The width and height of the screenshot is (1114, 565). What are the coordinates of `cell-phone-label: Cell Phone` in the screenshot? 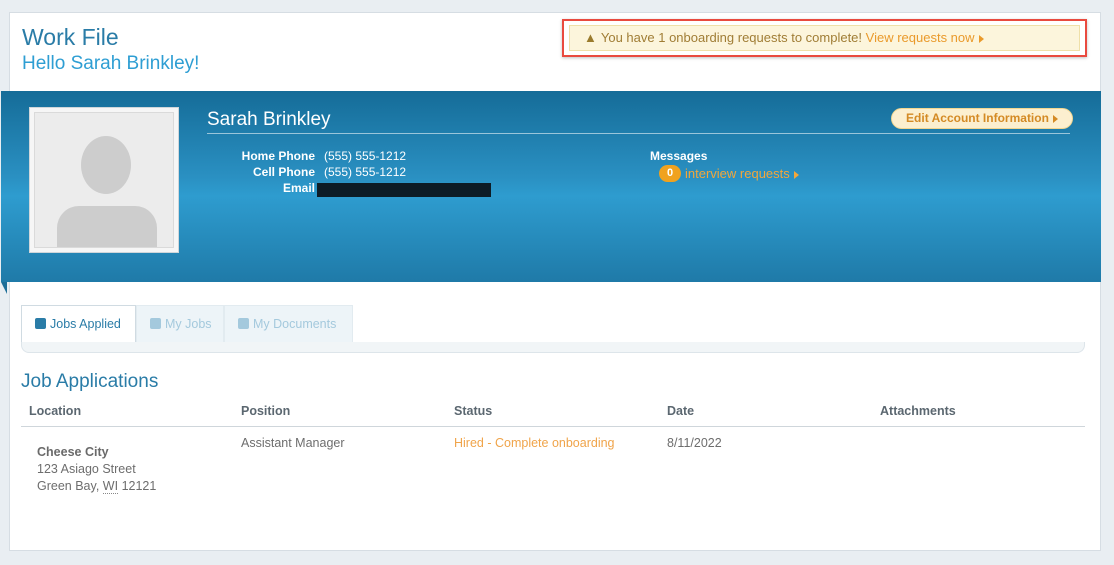 It's located at (283, 172).